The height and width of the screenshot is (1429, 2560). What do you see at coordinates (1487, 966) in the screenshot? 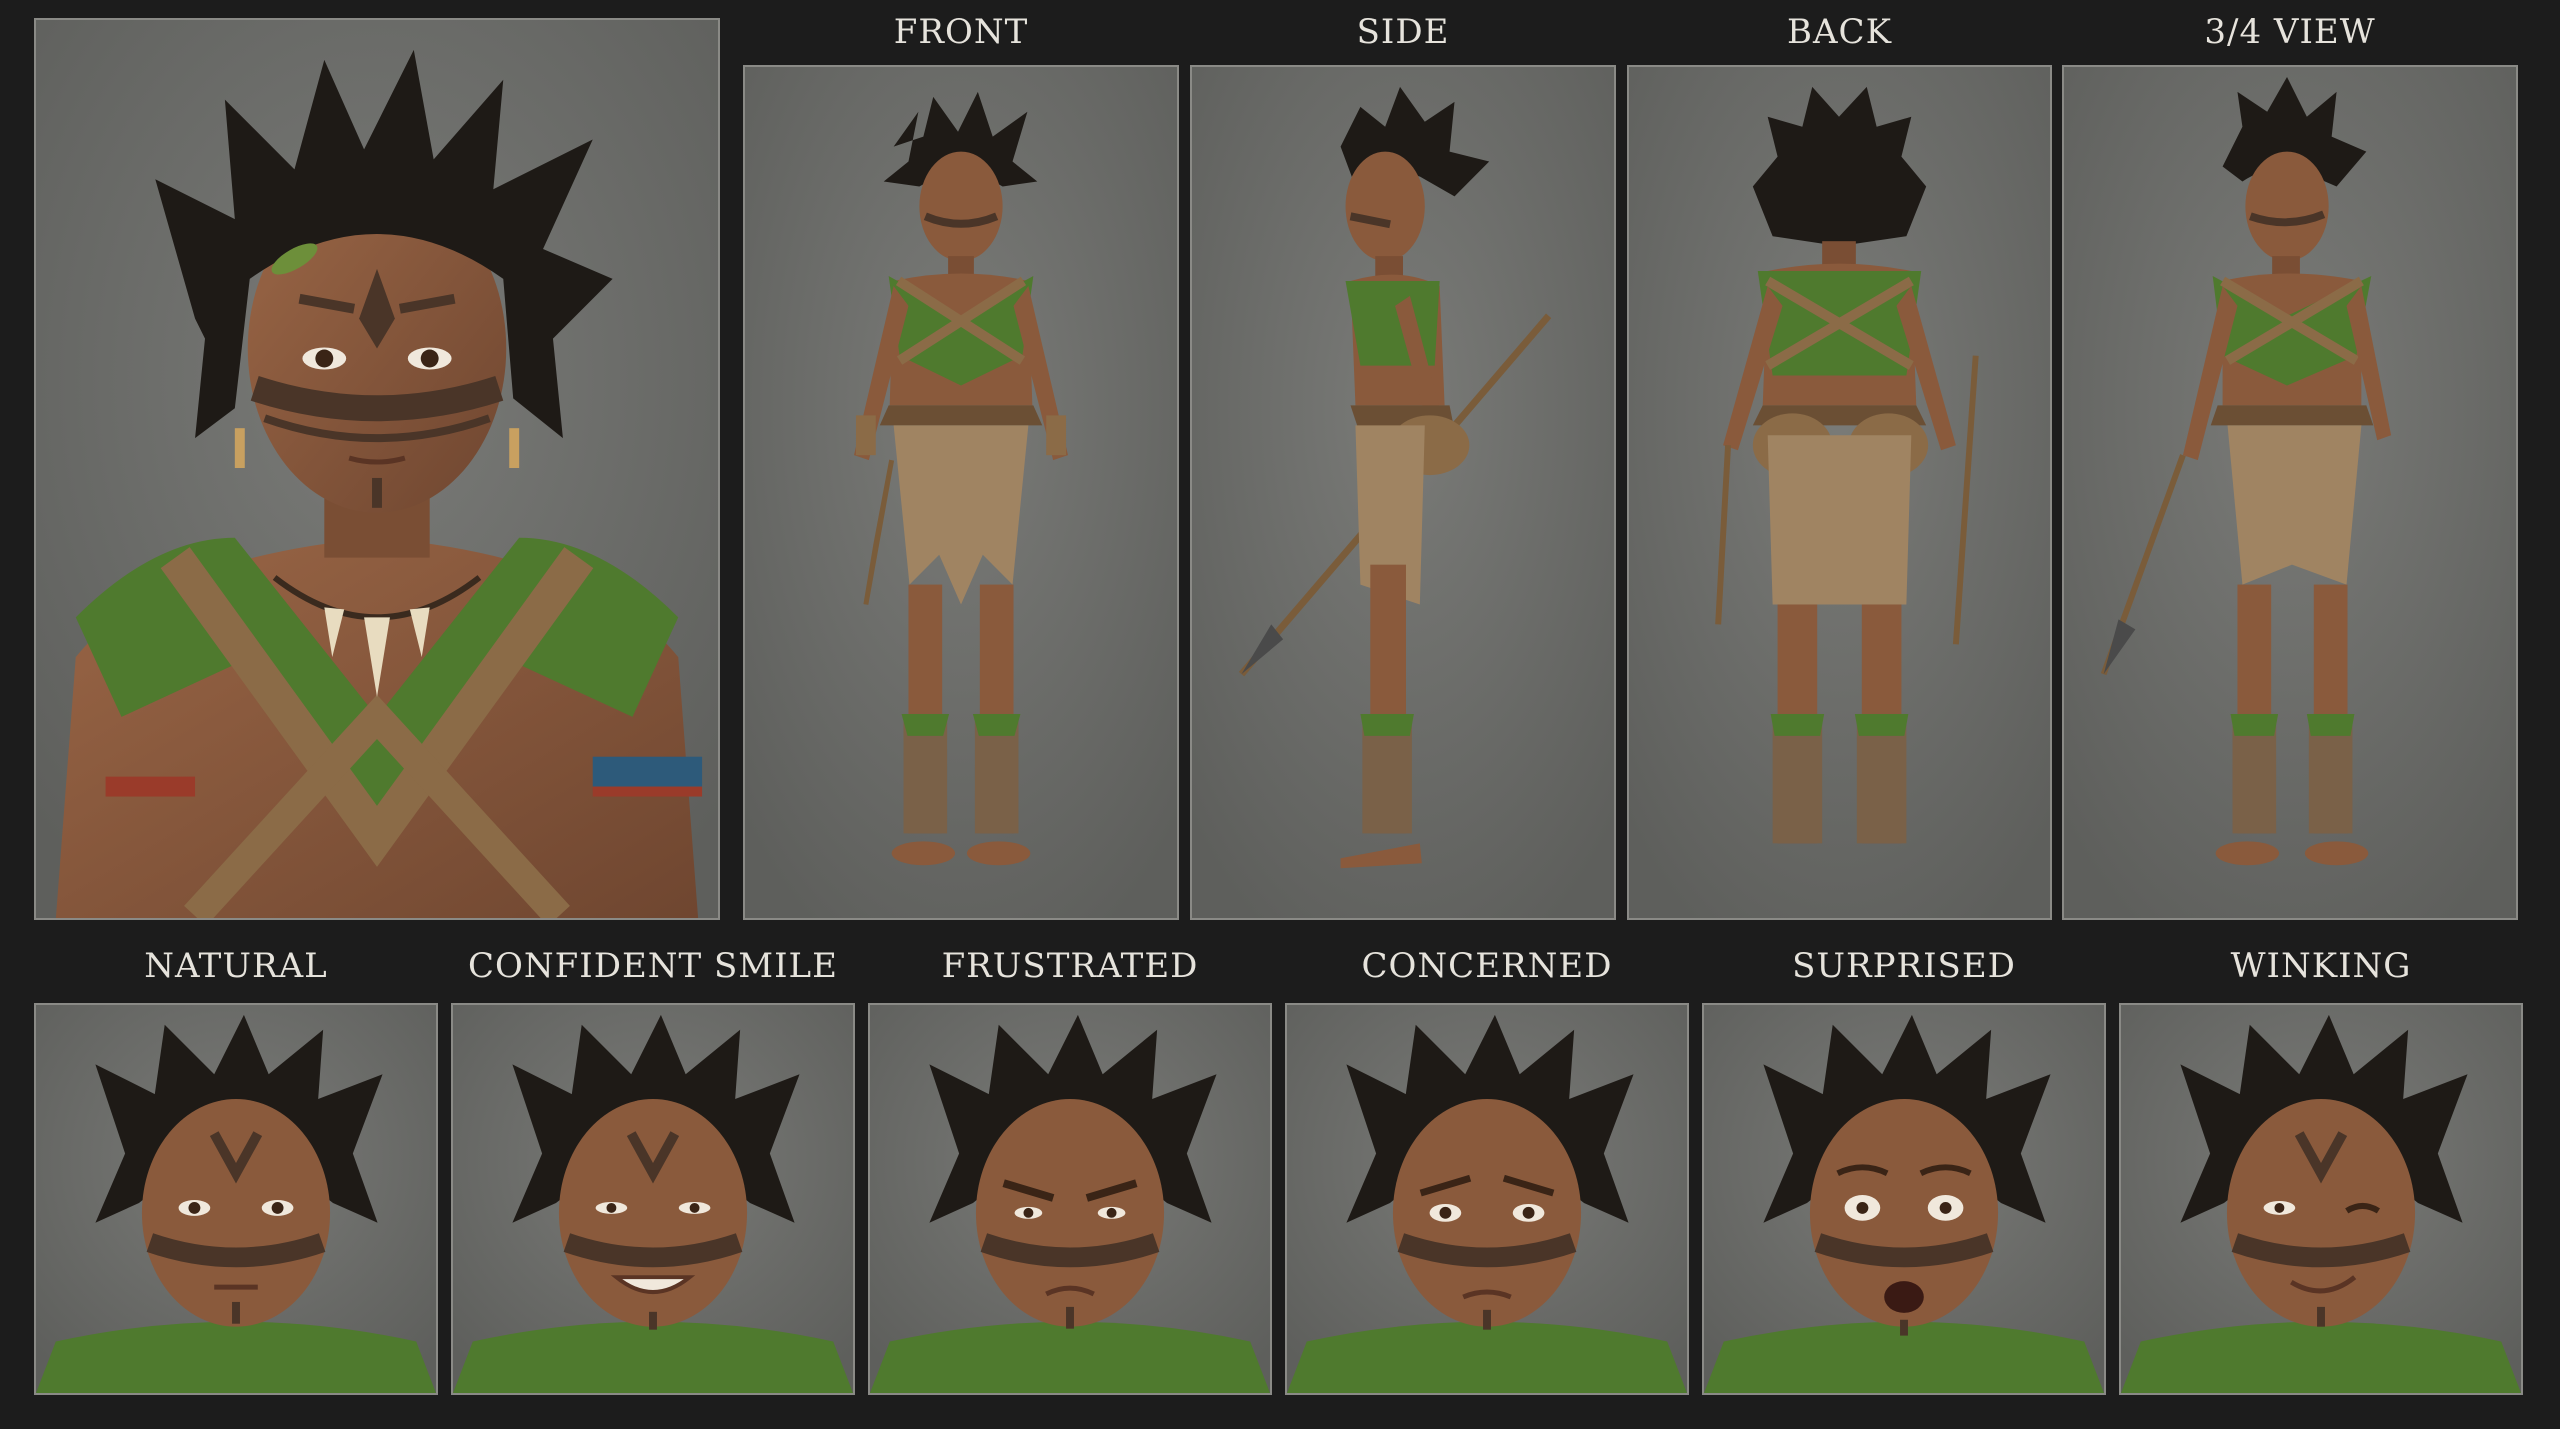
I see `expression-label-concerned: CONCERNED` at bounding box center [1487, 966].